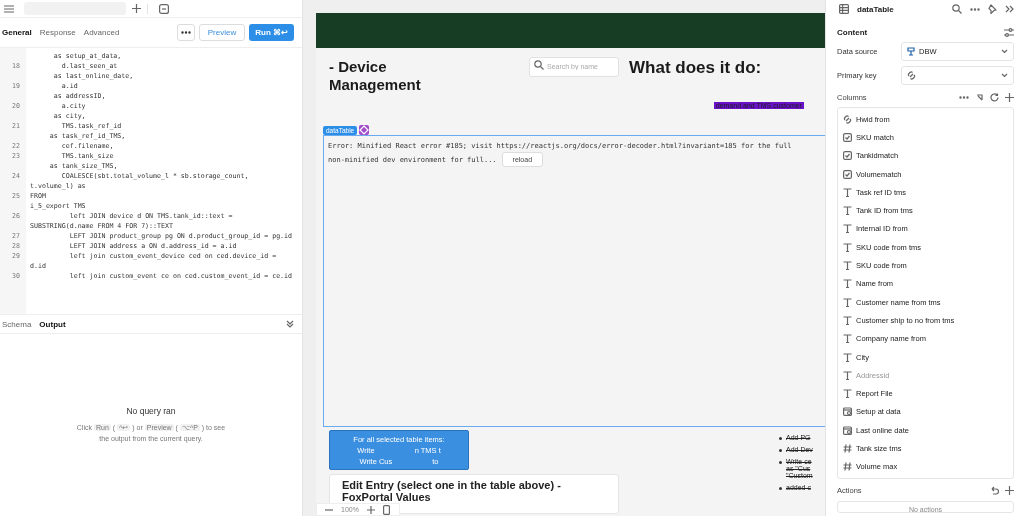  I want to click on undo-icon, so click(994, 491).